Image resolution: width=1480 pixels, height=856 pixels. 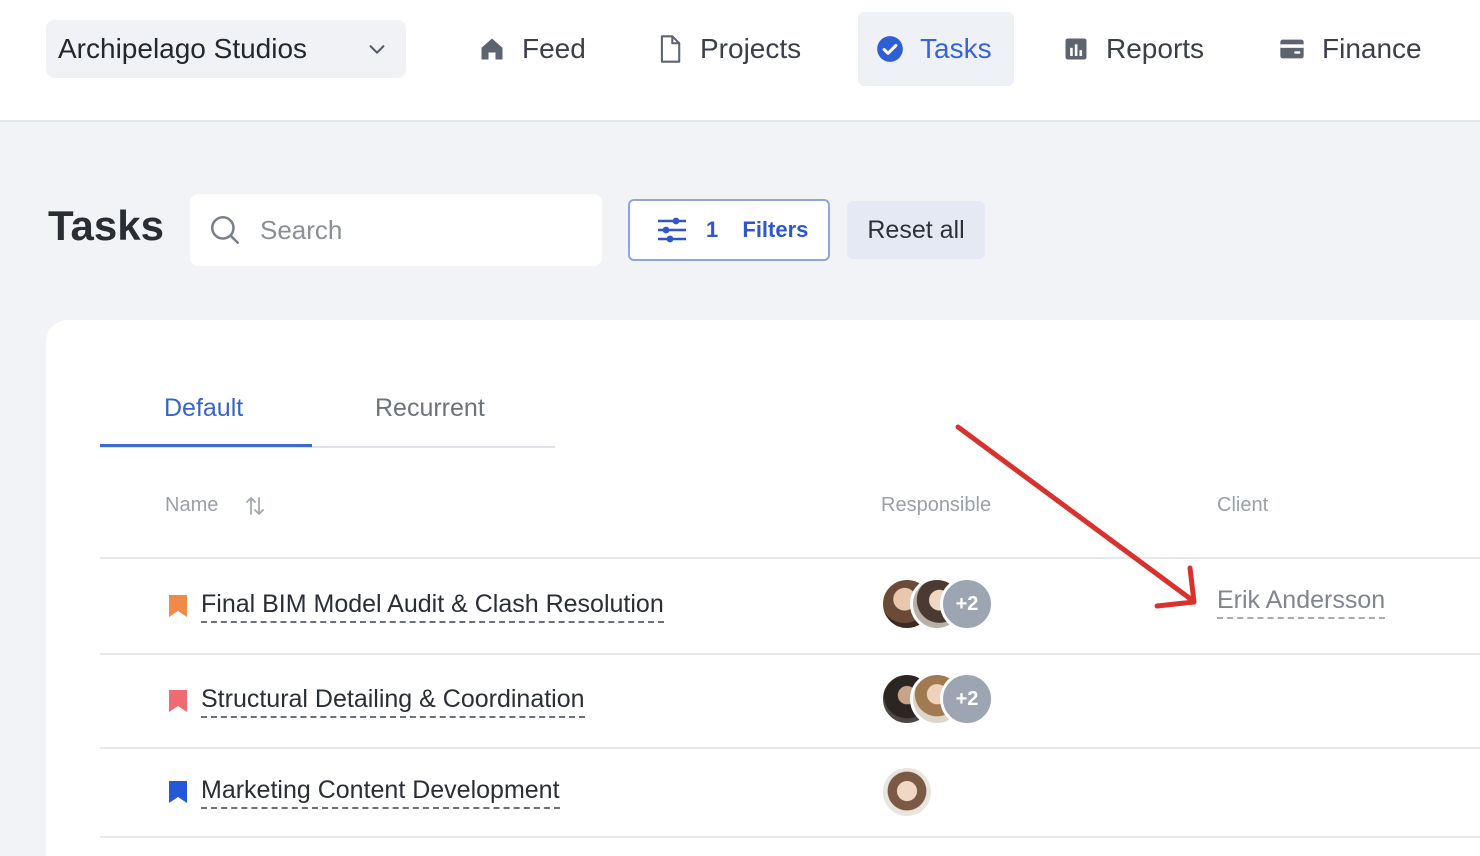 What do you see at coordinates (790, 796) in the screenshot?
I see `table-row: Marketing Content Development` at bounding box center [790, 796].